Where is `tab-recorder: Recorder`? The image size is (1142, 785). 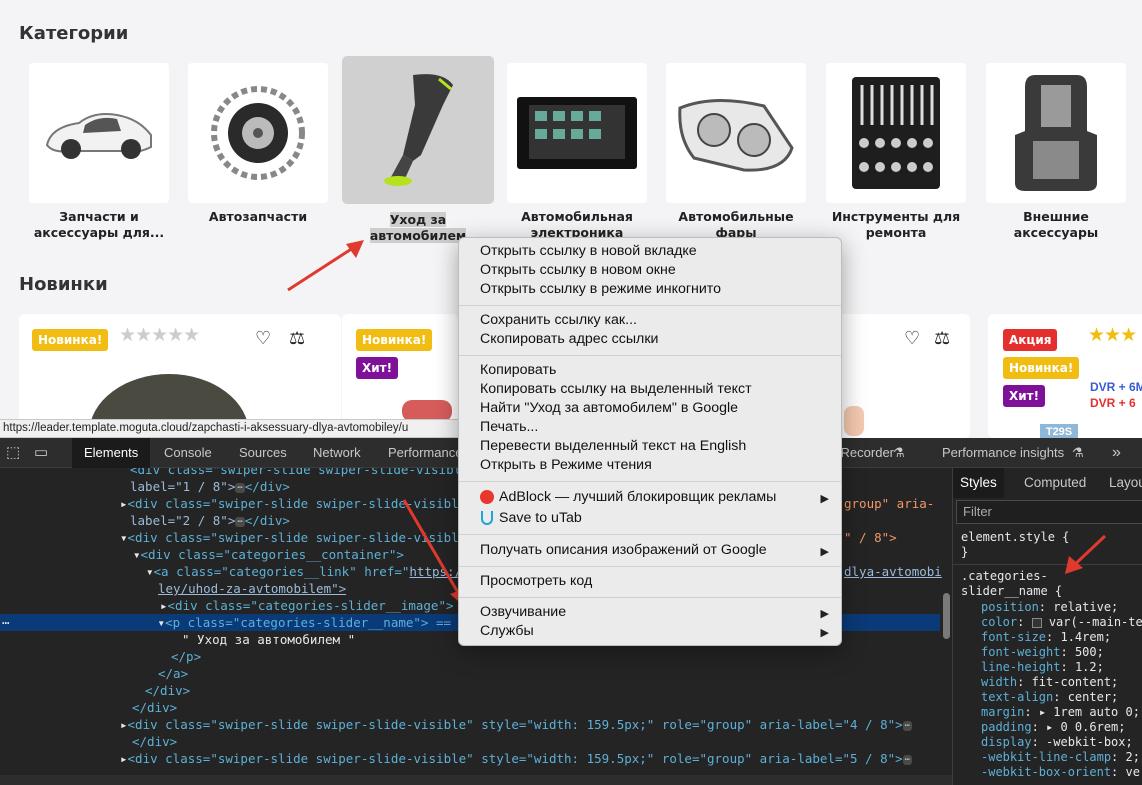 tab-recorder: Recorder is located at coordinates (868, 453).